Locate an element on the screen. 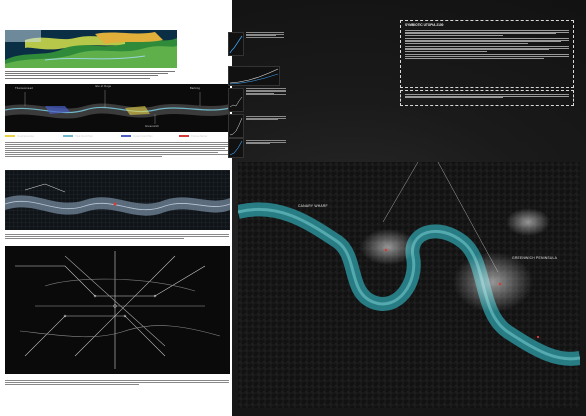 Image resolution: width=586 pixels, height=416 pixels. legend-label: Fluvial Flood Plain is located at coordinates (143, 136).